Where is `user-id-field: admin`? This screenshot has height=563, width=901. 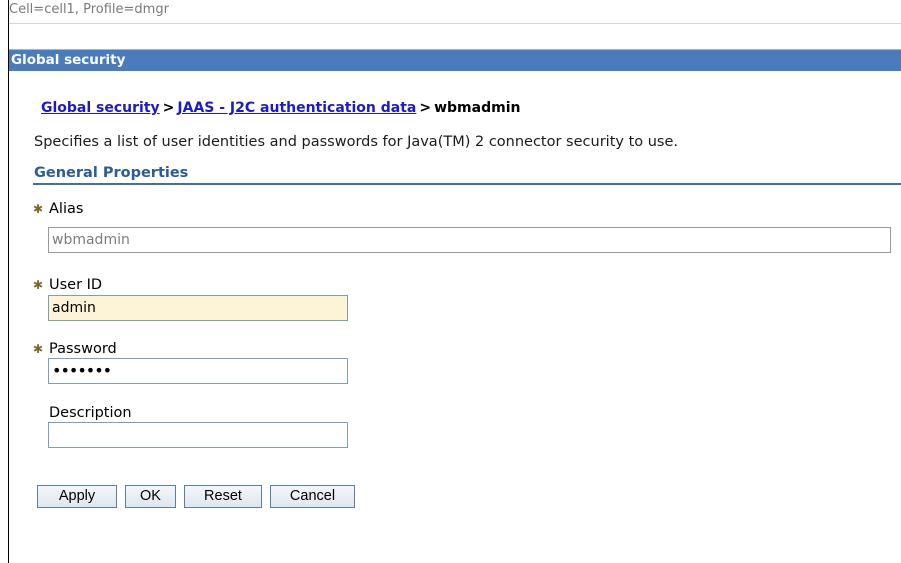 user-id-field: admin is located at coordinates (198, 308).